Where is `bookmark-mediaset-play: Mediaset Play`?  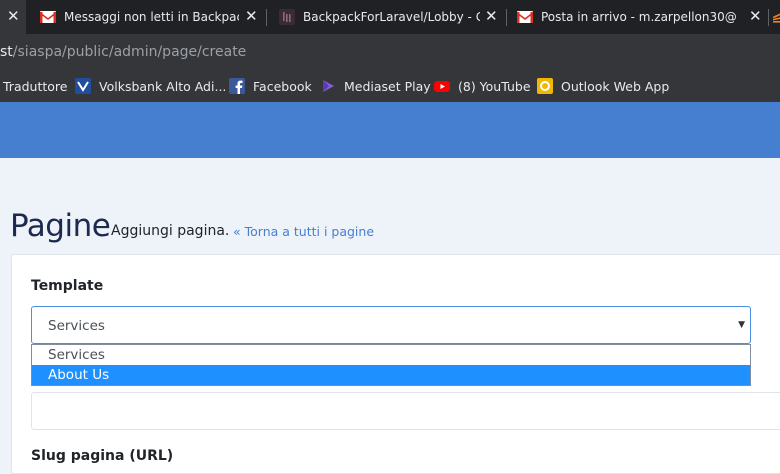
bookmark-mediaset-play: Mediaset Play is located at coordinates (375, 86).